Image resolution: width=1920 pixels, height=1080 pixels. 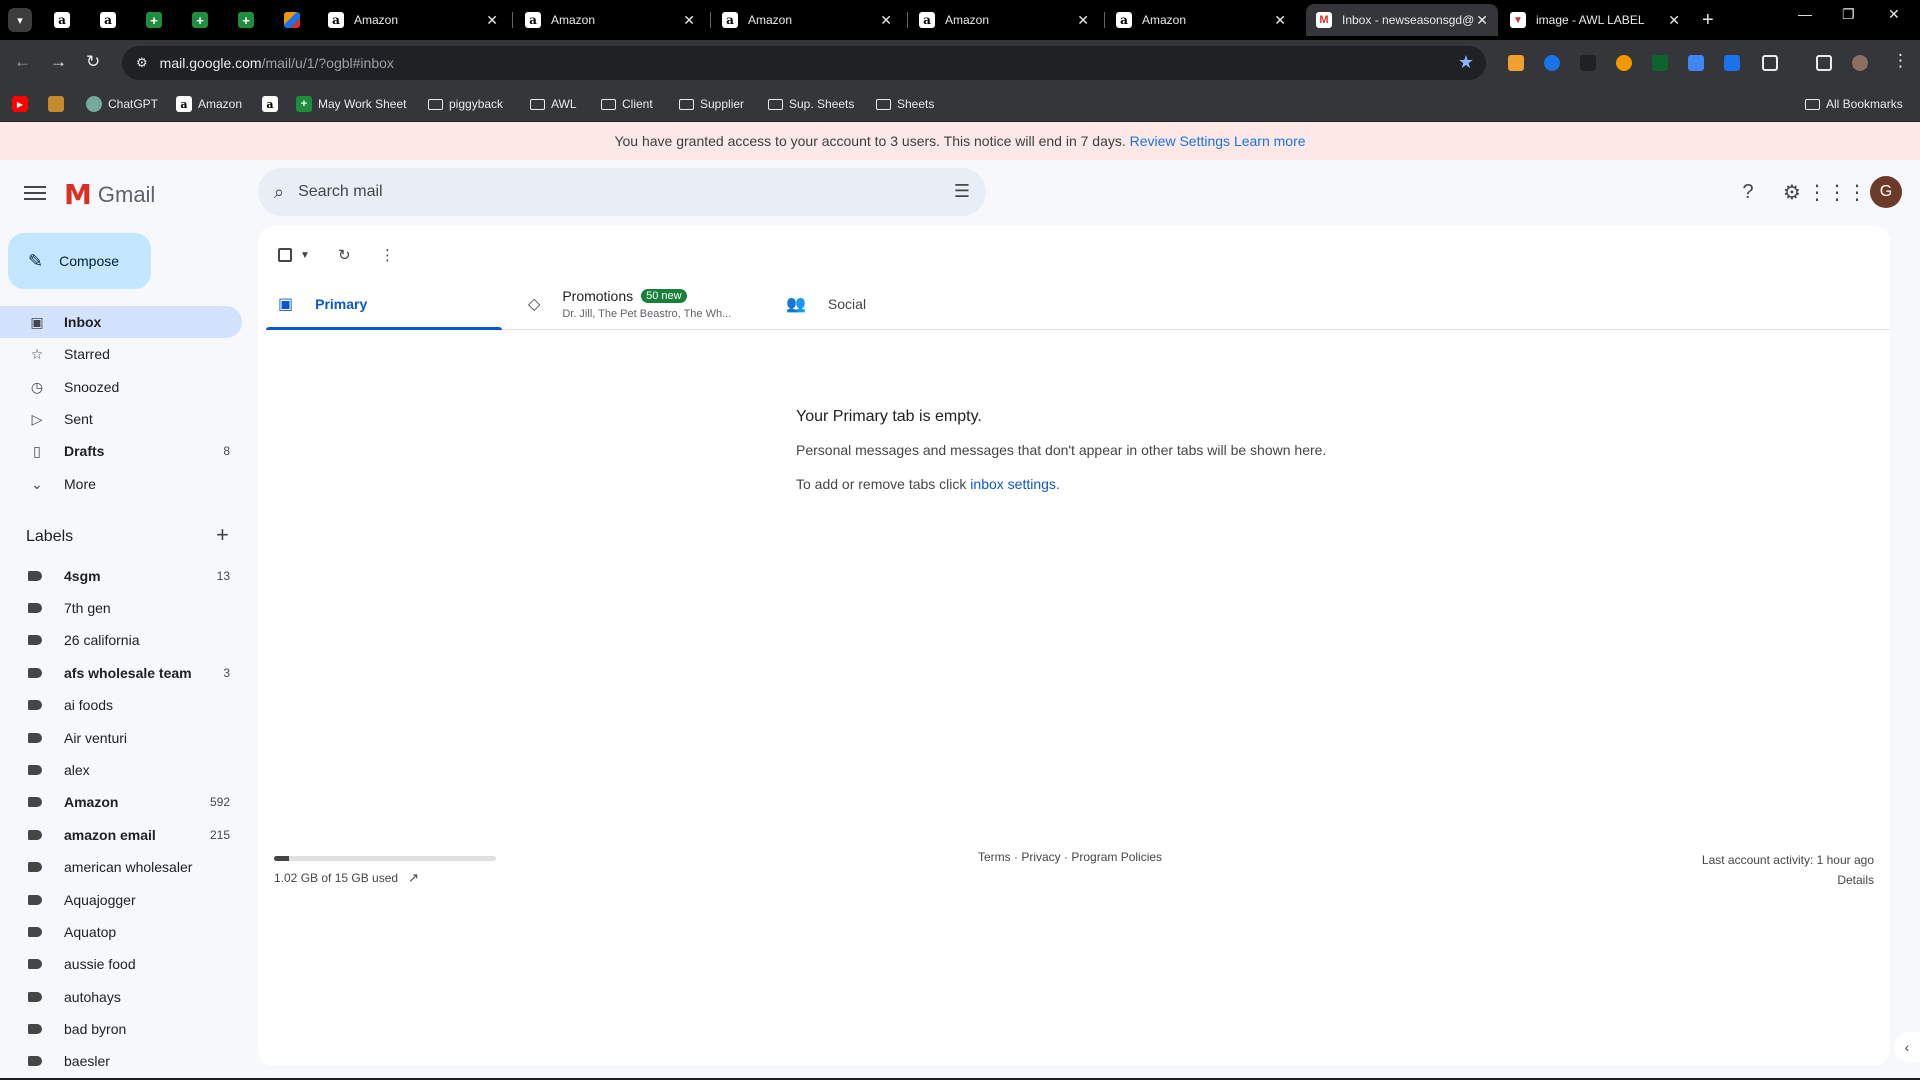 What do you see at coordinates (1708, 20) in the screenshot?
I see `new-tab-button: +` at bounding box center [1708, 20].